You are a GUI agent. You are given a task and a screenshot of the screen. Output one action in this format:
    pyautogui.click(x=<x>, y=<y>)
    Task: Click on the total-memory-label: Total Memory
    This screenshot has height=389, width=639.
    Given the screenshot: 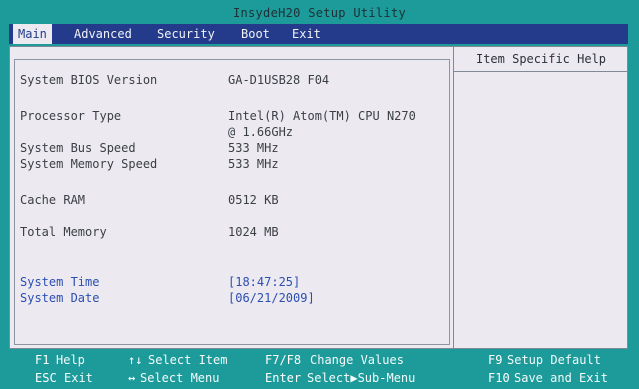 What is the action you would take?
    pyautogui.click(x=63, y=232)
    